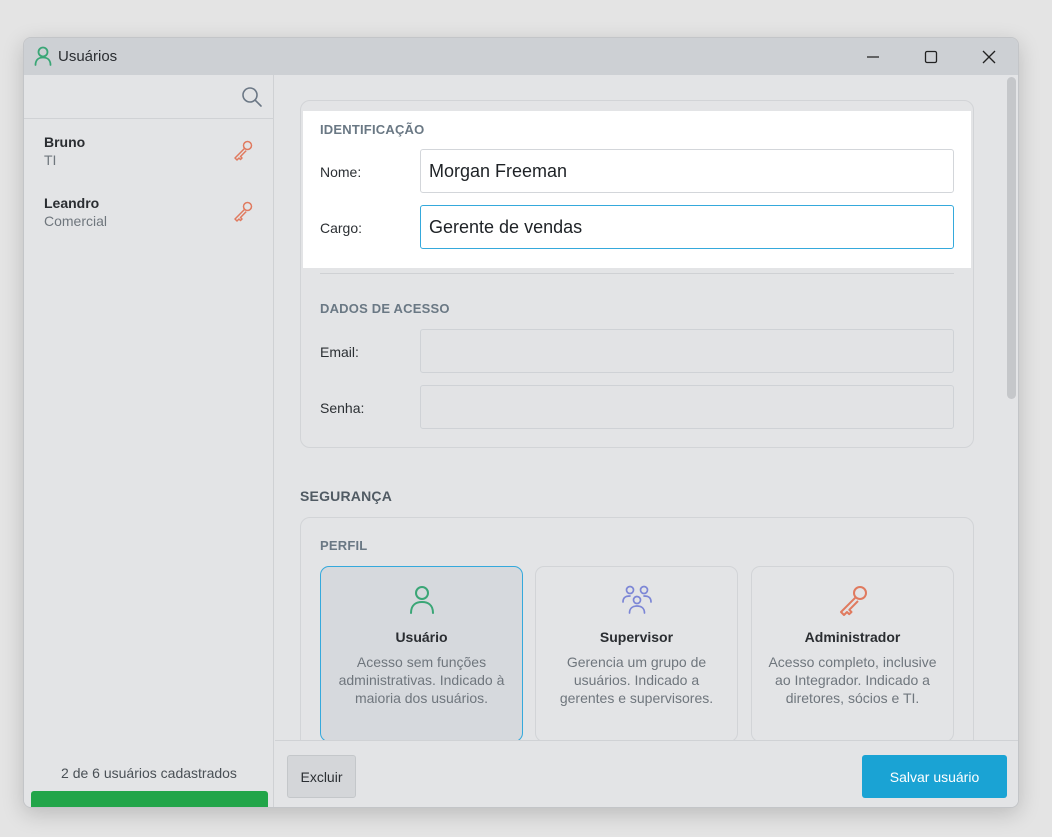  Describe the element at coordinates (149, 214) in the screenshot. I see `user-list-item: Leandro Comercial` at that location.